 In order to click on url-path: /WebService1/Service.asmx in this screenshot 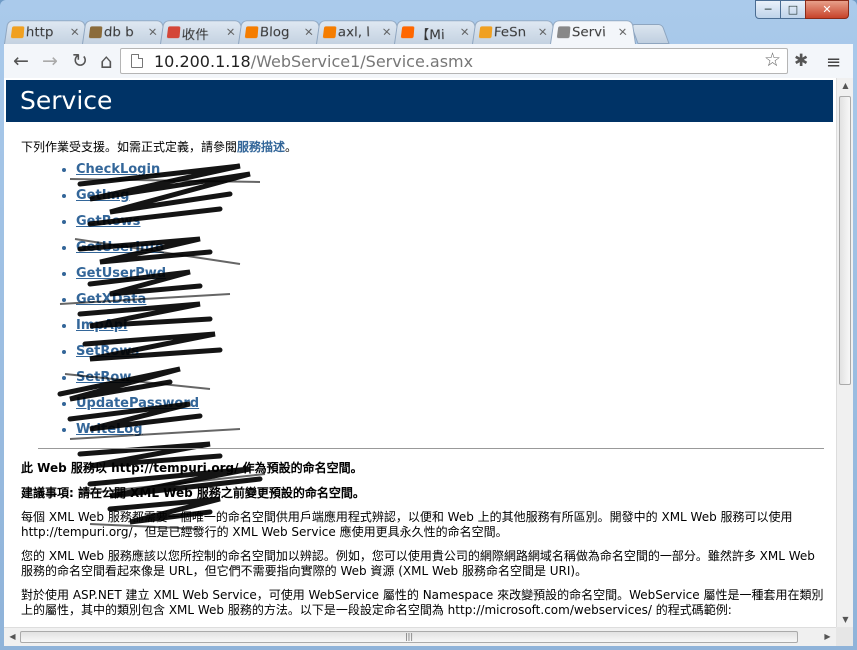, I will do `click(362, 61)`.